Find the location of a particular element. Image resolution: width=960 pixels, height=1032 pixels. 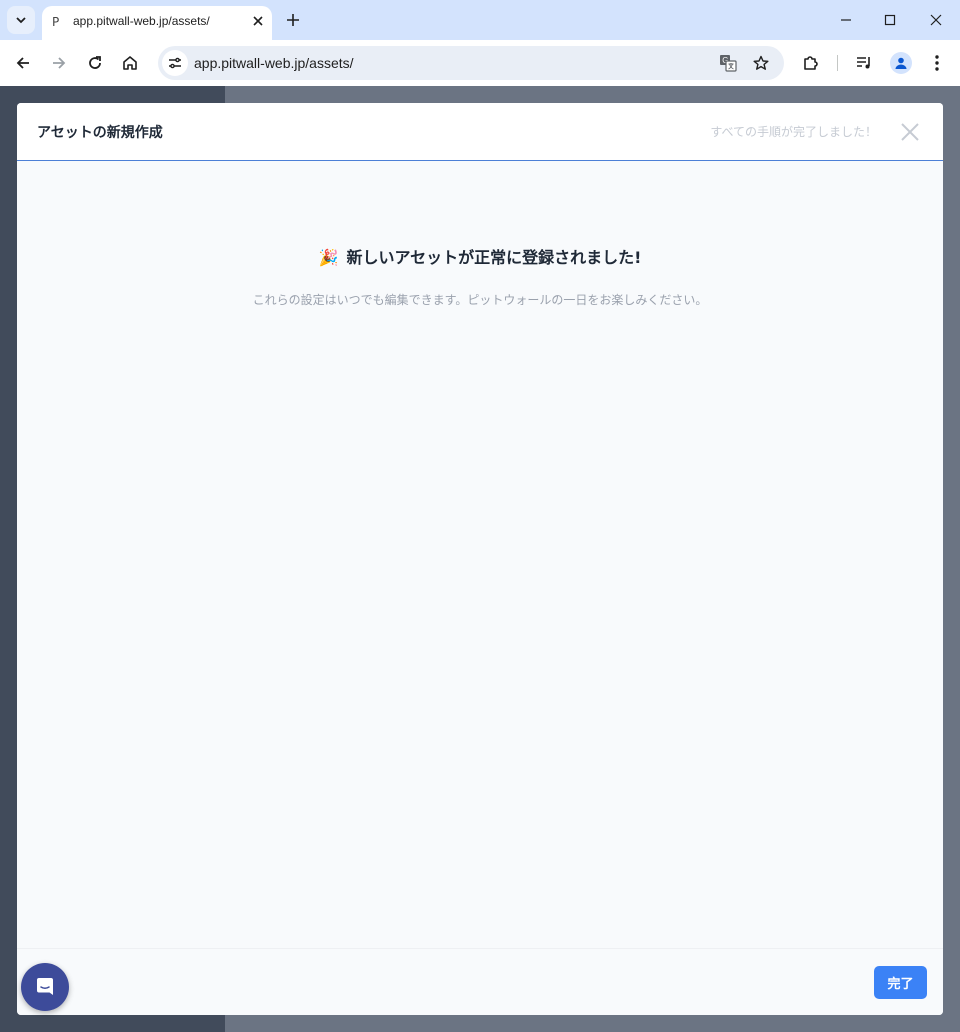

url-text: app.pitwall-web.jp/assets/ is located at coordinates (274, 63).